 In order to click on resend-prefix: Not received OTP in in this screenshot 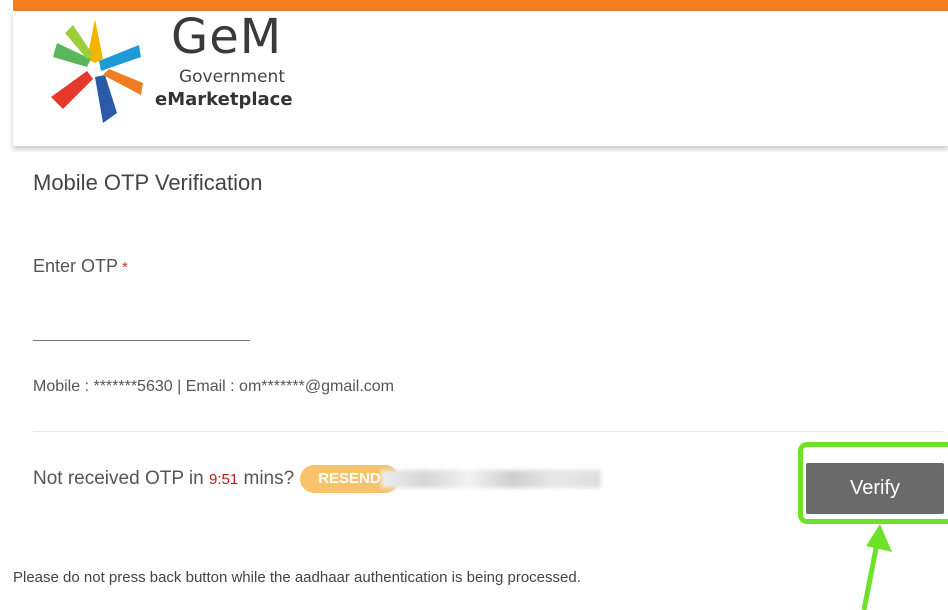, I will do `click(121, 479)`.